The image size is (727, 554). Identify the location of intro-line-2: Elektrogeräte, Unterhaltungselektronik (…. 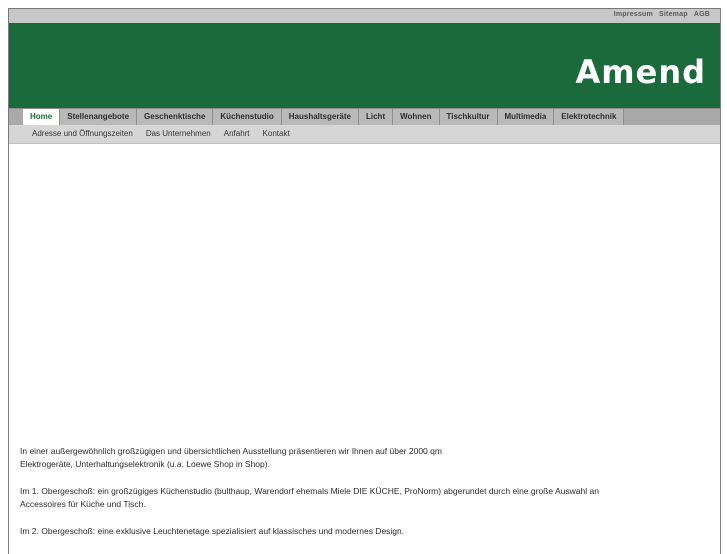
(145, 464).